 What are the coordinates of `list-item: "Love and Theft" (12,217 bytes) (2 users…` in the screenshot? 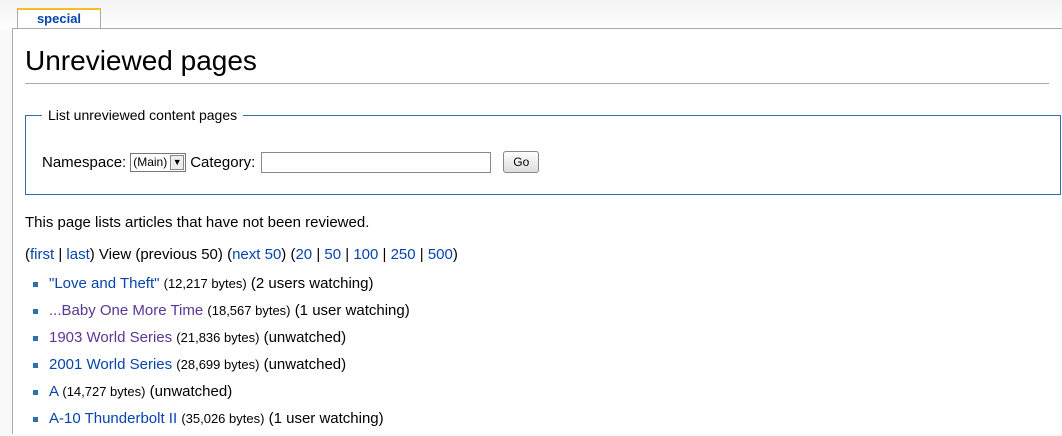 It's located at (221, 287).